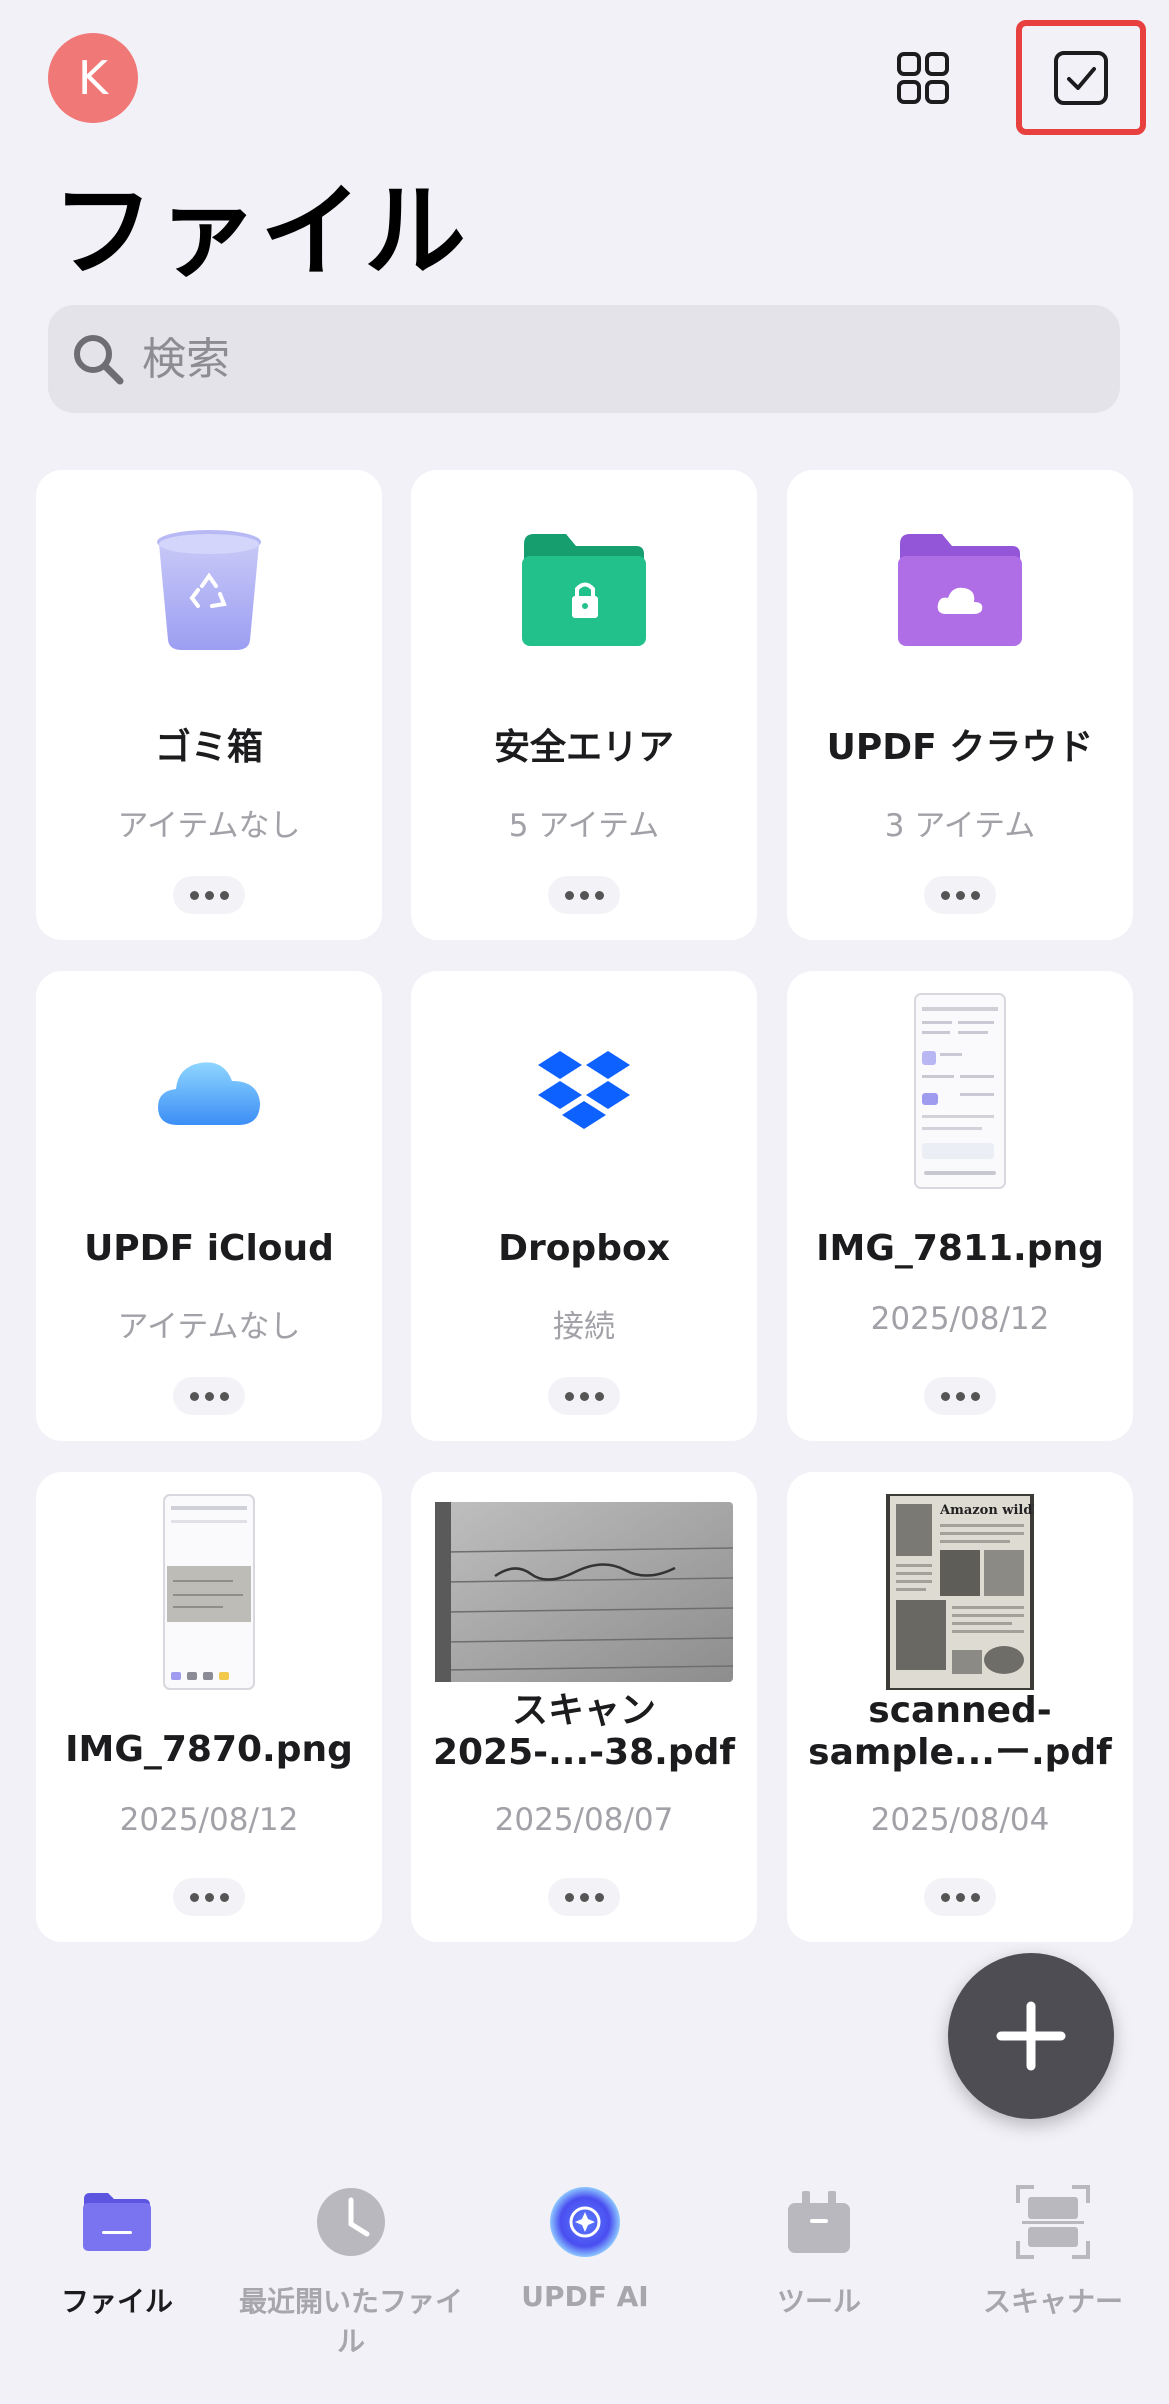 This screenshot has width=1169, height=2404. Describe the element at coordinates (960, 1753) in the screenshot. I see `item-name-line: sample...ー.pdf` at that location.